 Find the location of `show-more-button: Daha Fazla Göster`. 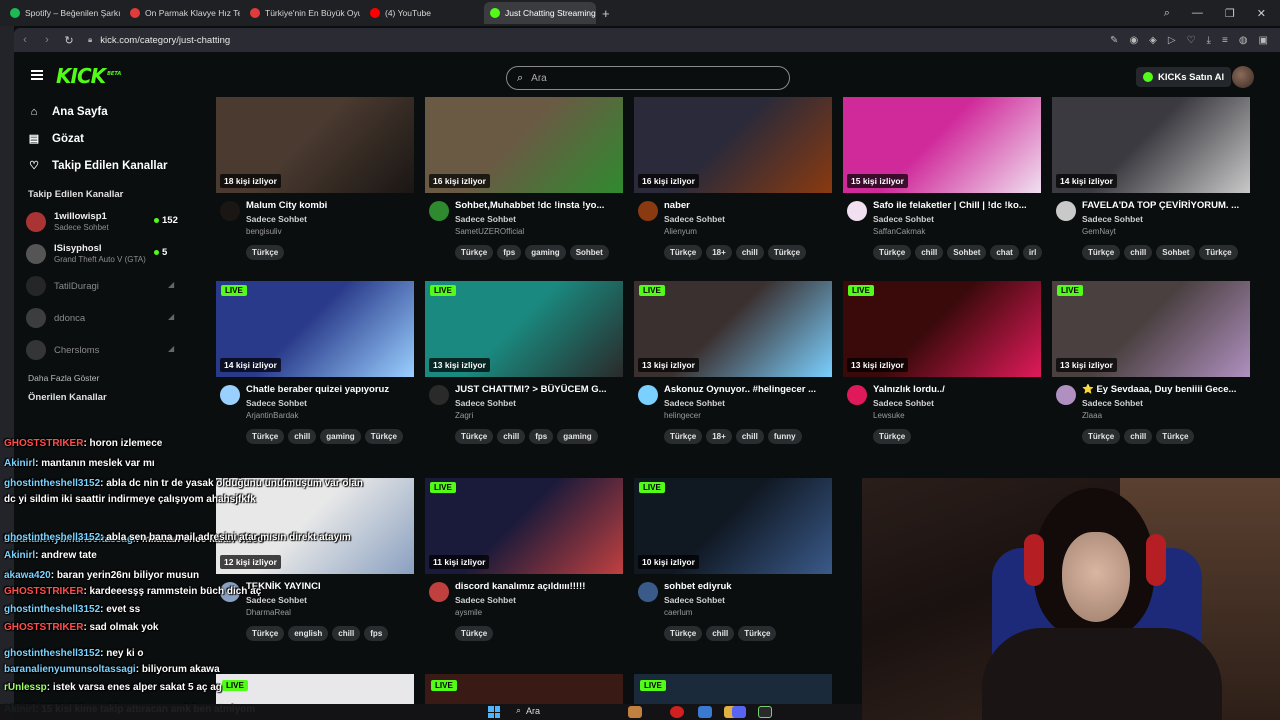

show-more-button: Daha Fazla Göster is located at coordinates (106, 378).